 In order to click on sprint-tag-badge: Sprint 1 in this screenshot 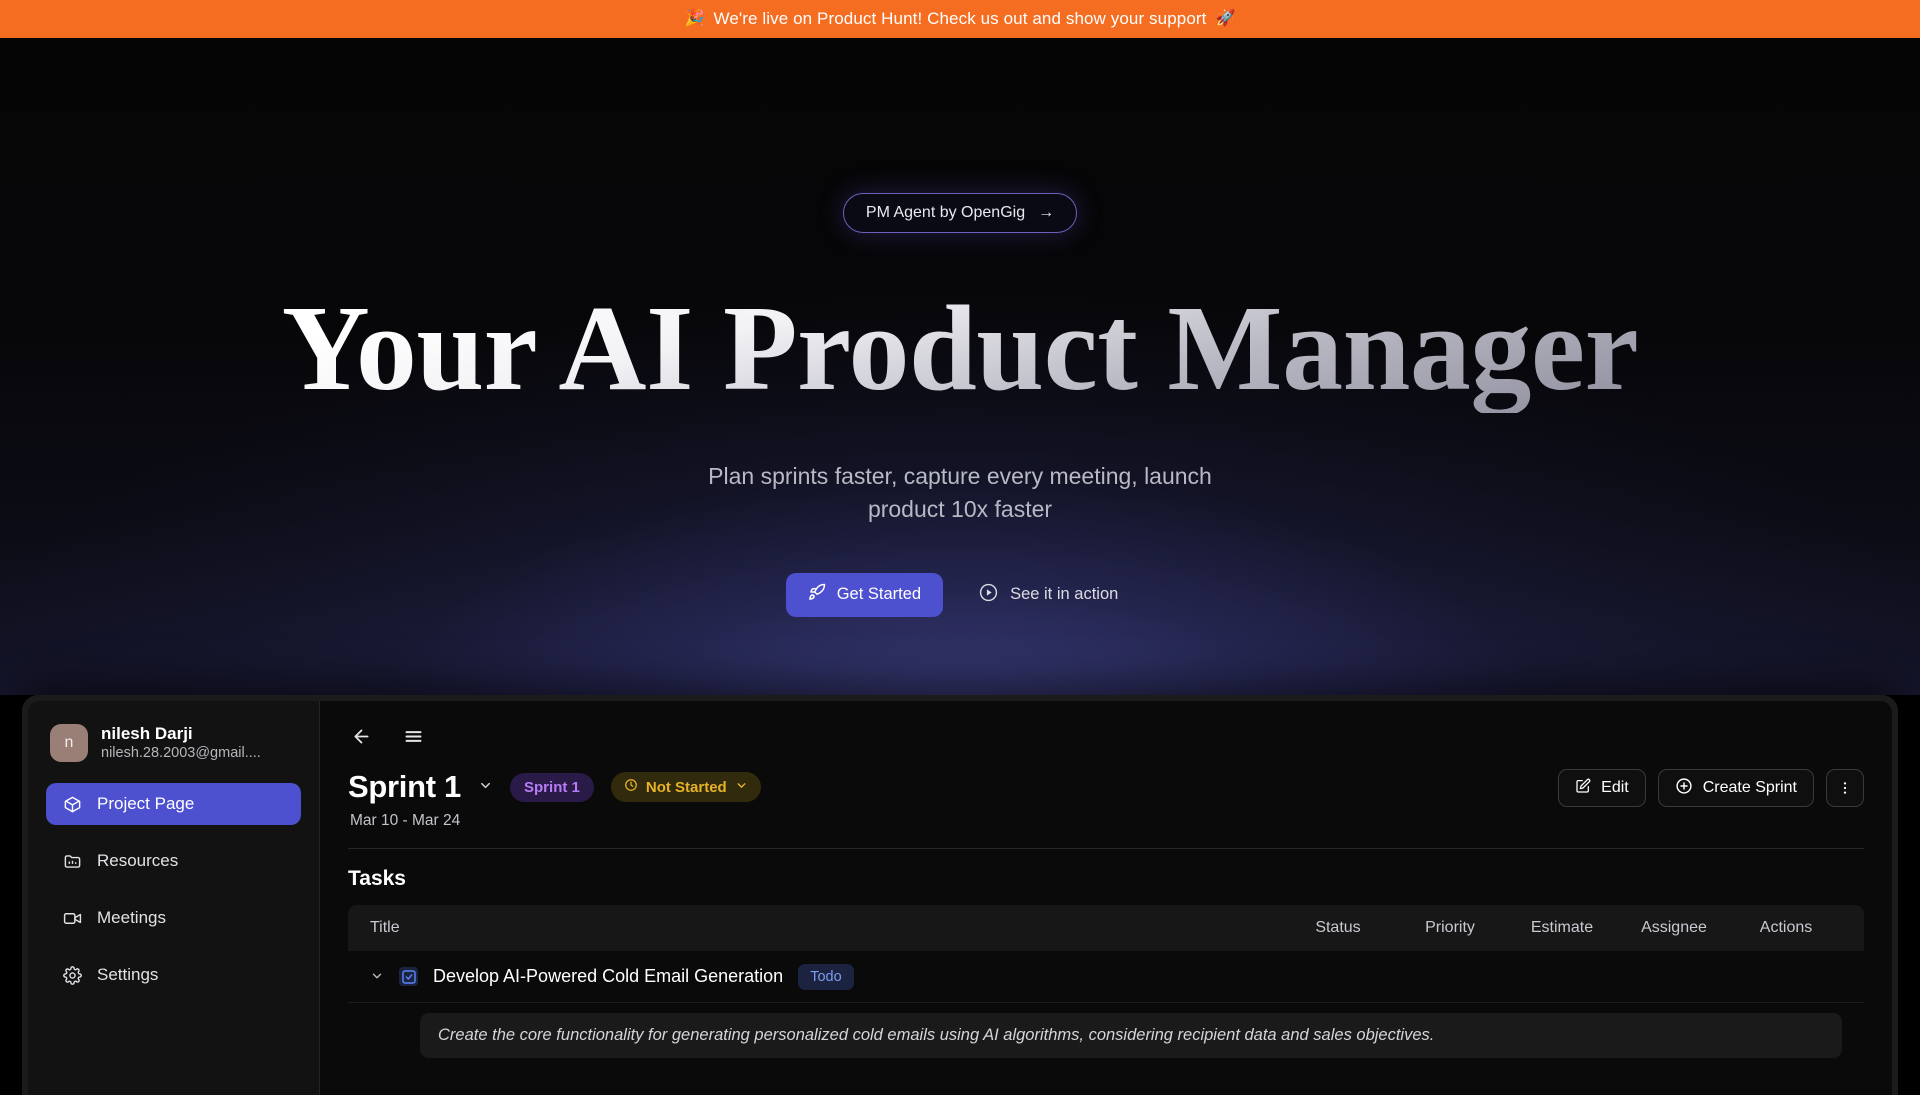, I will do `click(552, 787)`.